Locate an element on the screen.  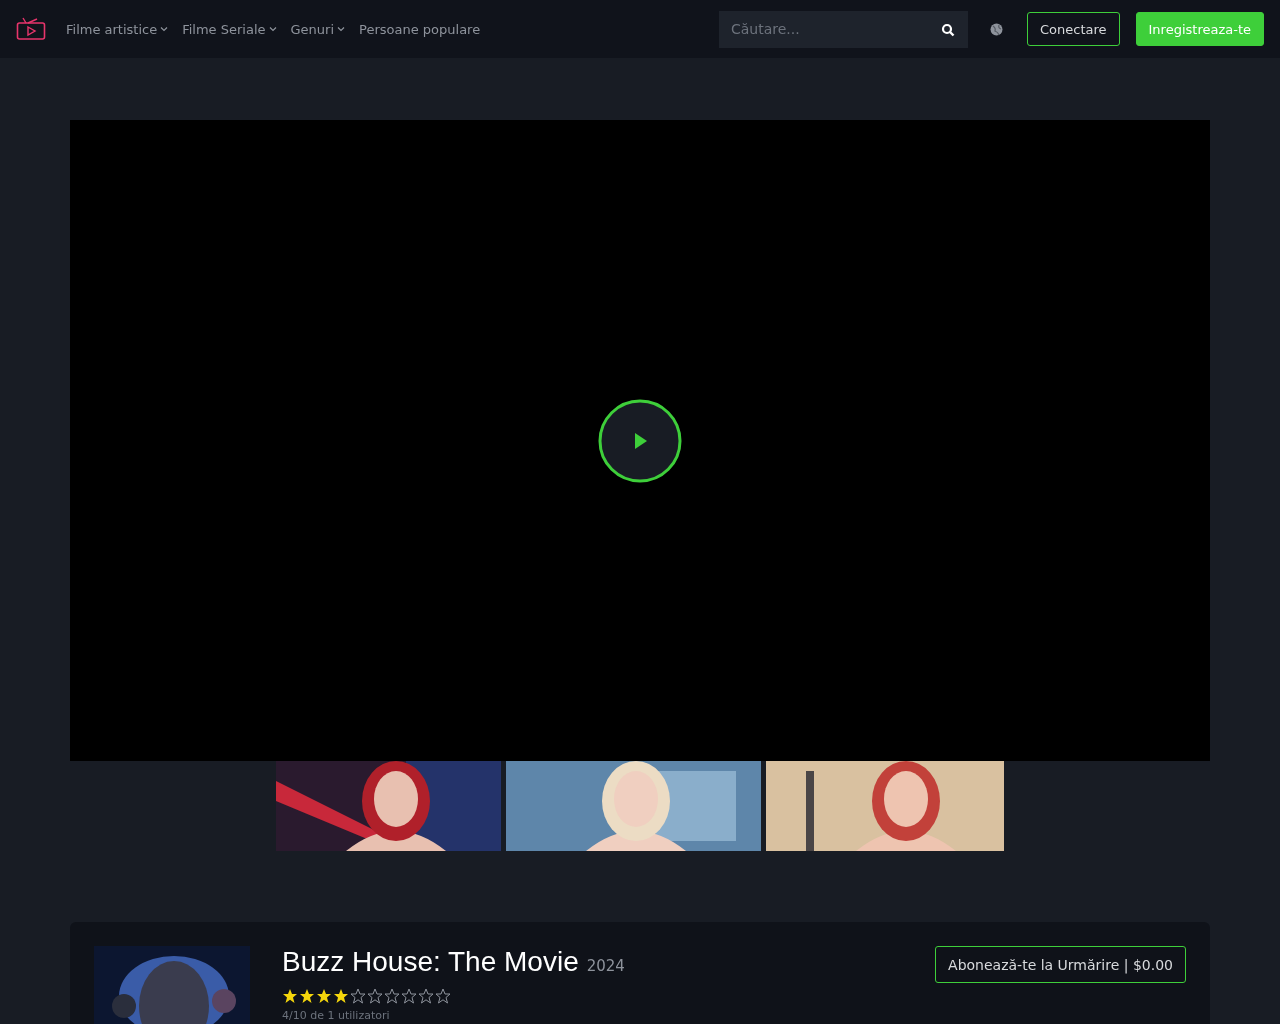
play-icon is located at coordinates (640, 440).